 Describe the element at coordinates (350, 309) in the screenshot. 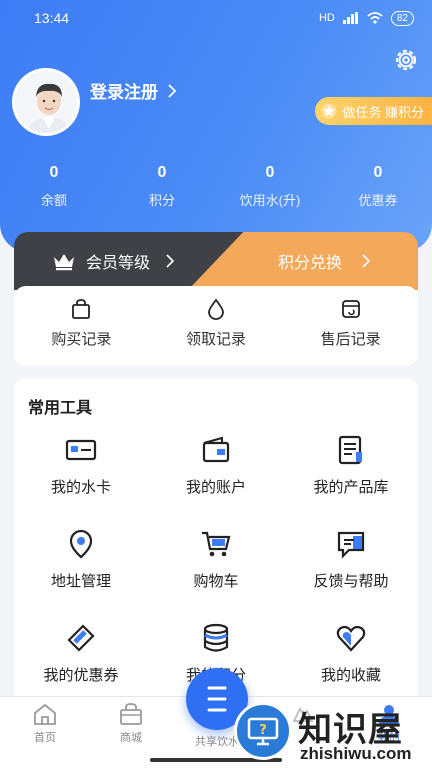

I see `after-sale-icon` at that location.